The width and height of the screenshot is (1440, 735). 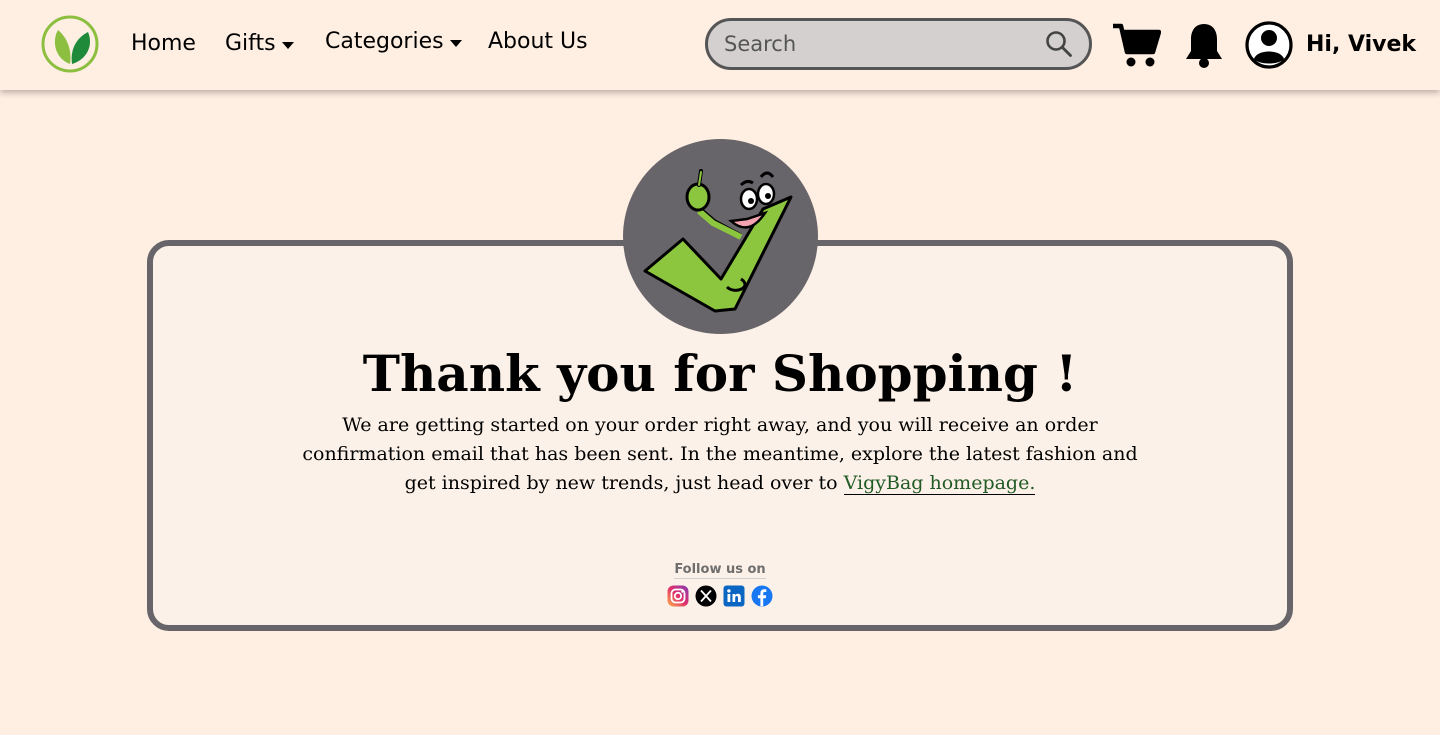 What do you see at coordinates (1136, 45) in the screenshot?
I see `cart-icon` at bounding box center [1136, 45].